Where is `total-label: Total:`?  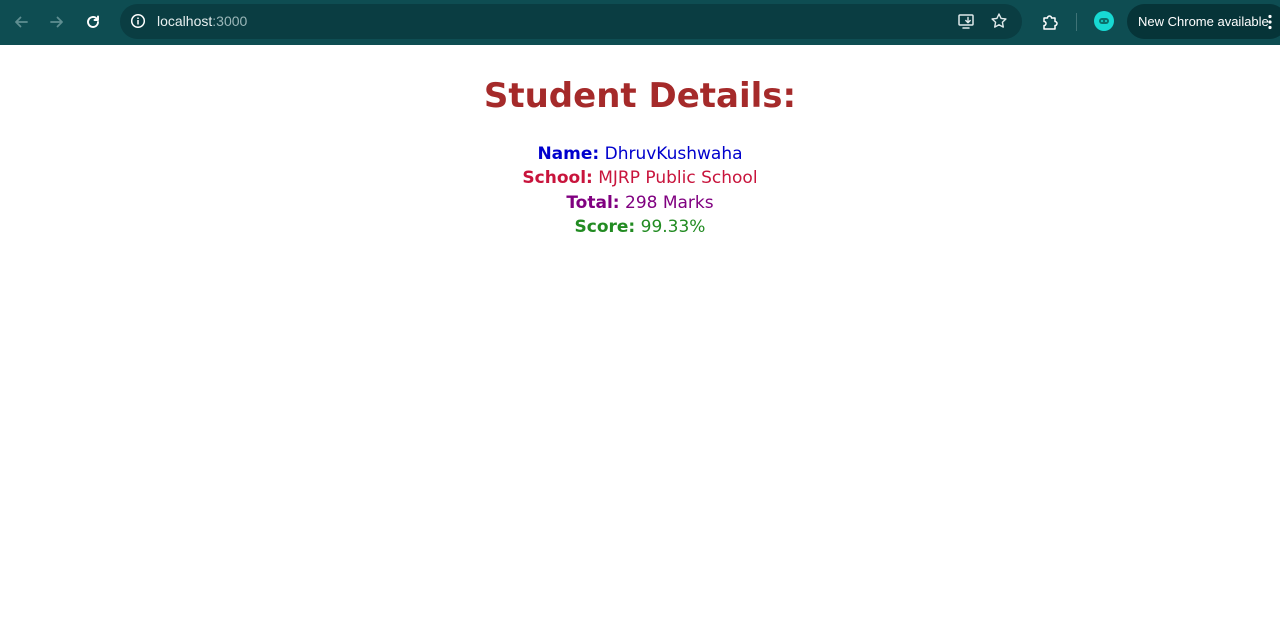 total-label: Total: is located at coordinates (593, 202).